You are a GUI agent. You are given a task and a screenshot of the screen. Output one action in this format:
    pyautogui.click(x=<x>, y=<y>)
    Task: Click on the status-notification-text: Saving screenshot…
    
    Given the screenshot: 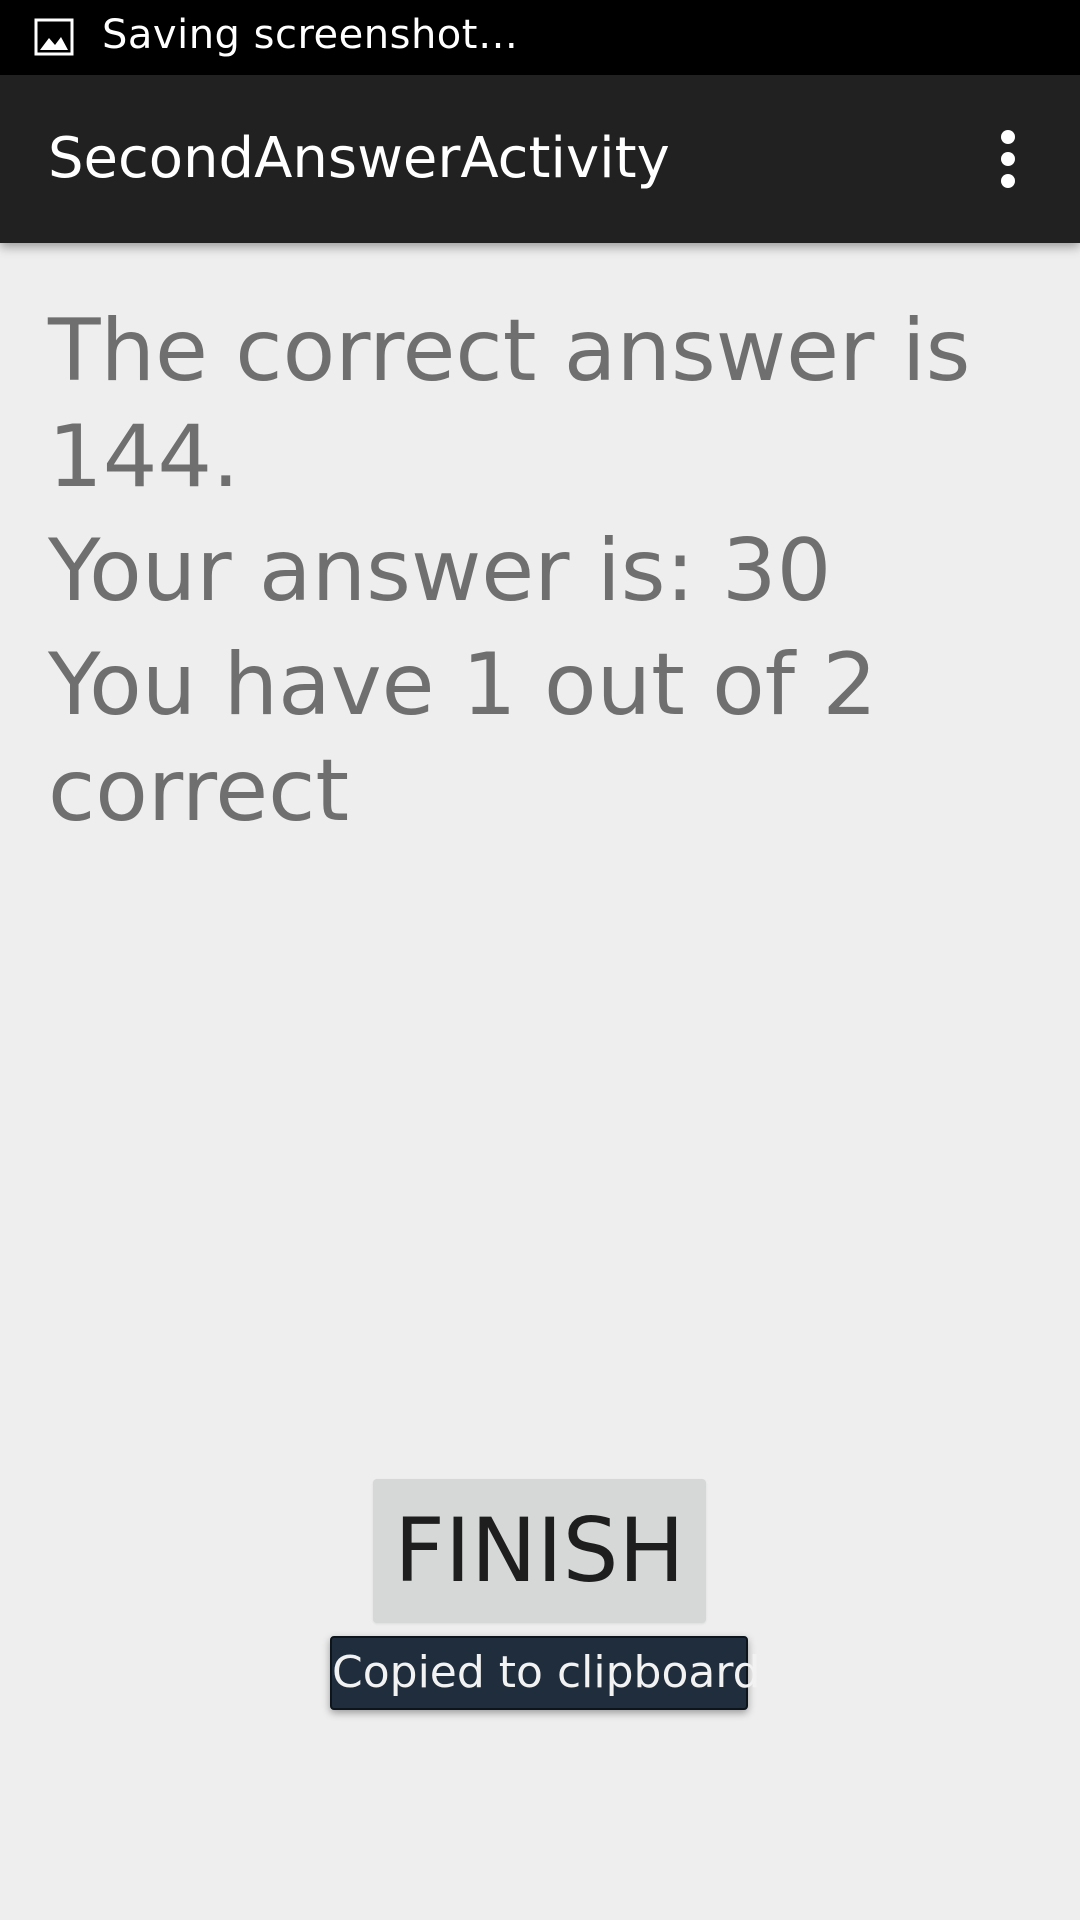 What is the action you would take?
    pyautogui.click(x=310, y=35)
    